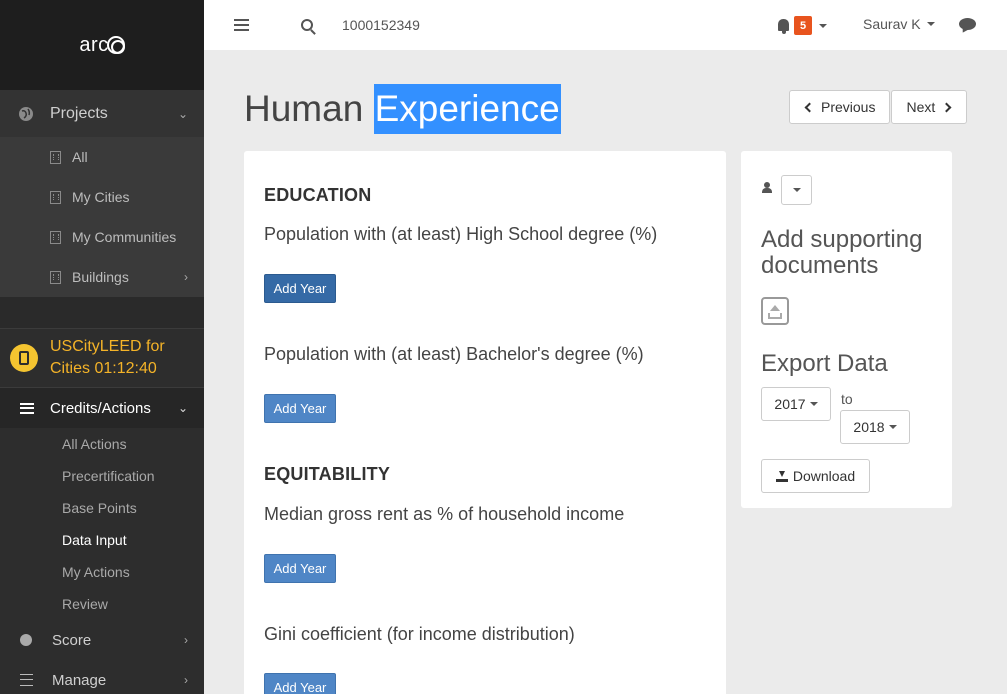 The height and width of the screenshot is (694, 1007). What do you see at coordinates (26, 114) in the screenshot?
I see `globe-icon` at bounding box center [26, 114].